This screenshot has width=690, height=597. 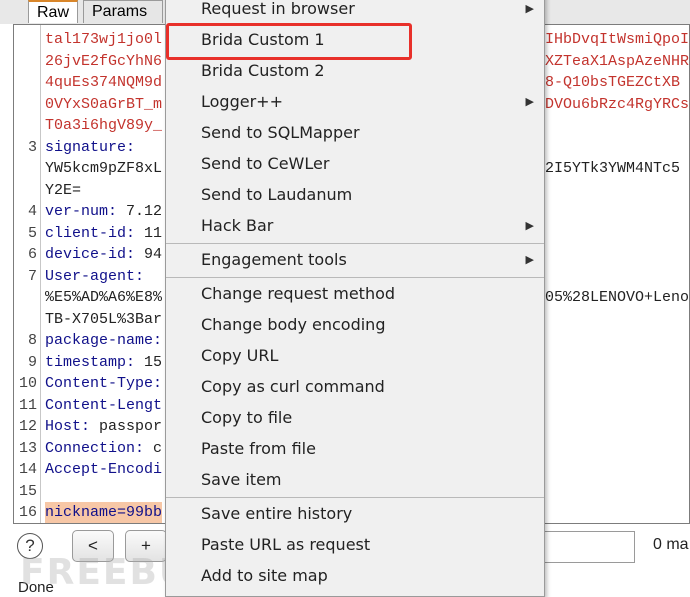 What do you see at coordinates (104, 297) in the screenshot?
I see `line-text: %E5%AD%A6%E8%` at bounding box center [104, 297].